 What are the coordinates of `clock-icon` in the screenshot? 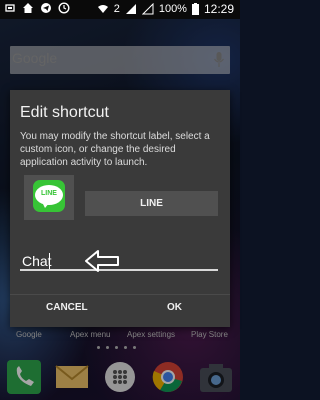 It's located at (64, 8).